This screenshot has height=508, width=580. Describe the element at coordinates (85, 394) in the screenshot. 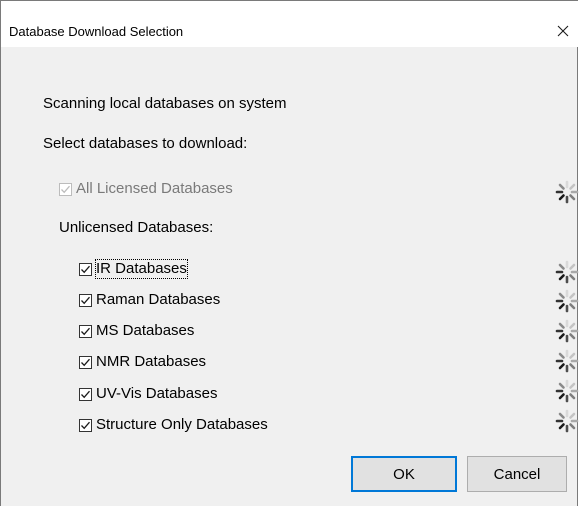

I see `uv-vis-databases-checkbox` at that location.